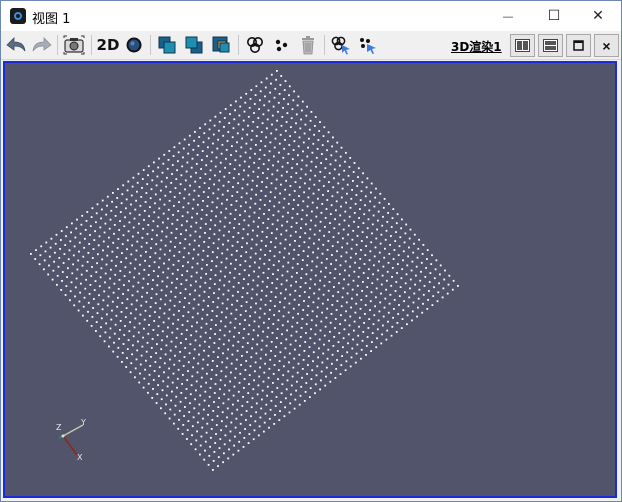 This screenshot has height=502, width=622. What do you see at coordinates (108, 45) in the screenshot?
I see `toggle-2d-button: 2D` at bounding box center [108, 45].